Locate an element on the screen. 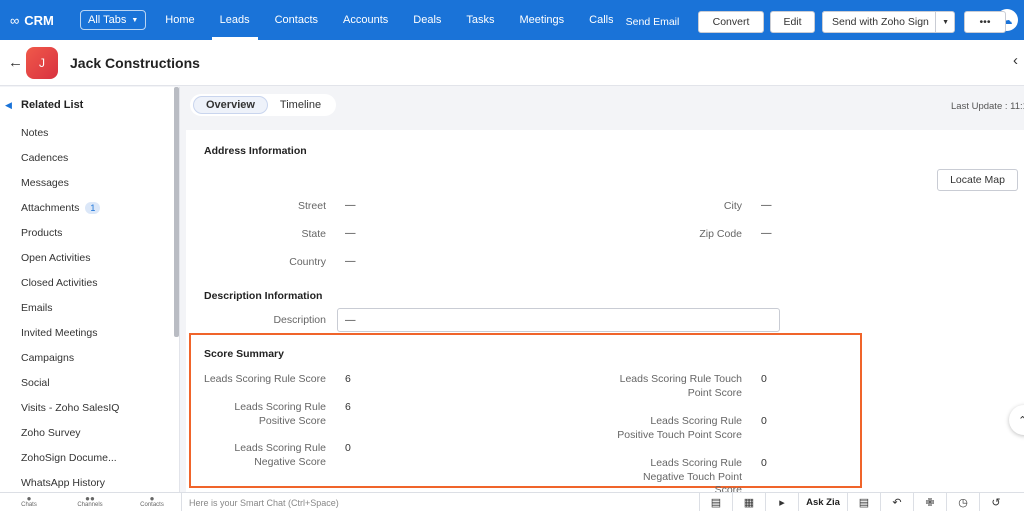 The image size is (1024, 511). negative-score-value: 0 is located at coordinates (348, 448).